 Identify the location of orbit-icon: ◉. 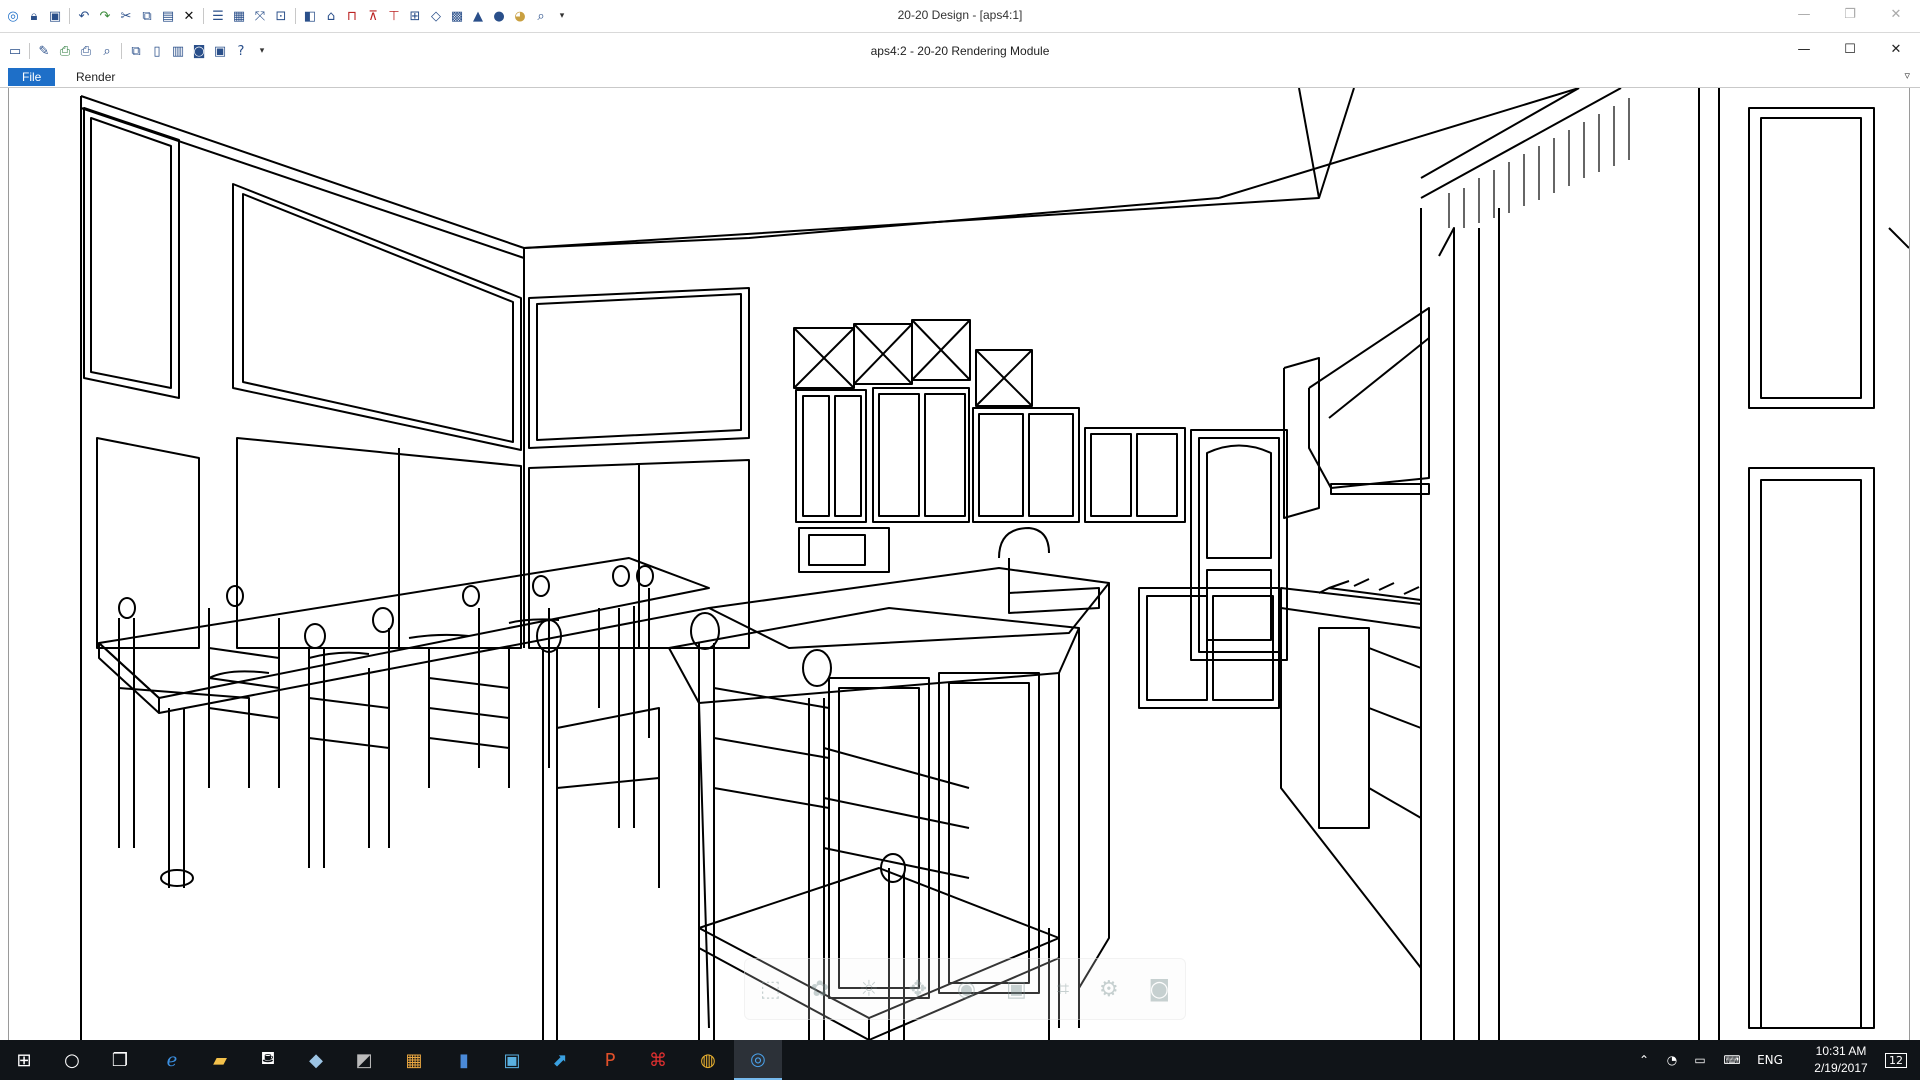
(966, 989).